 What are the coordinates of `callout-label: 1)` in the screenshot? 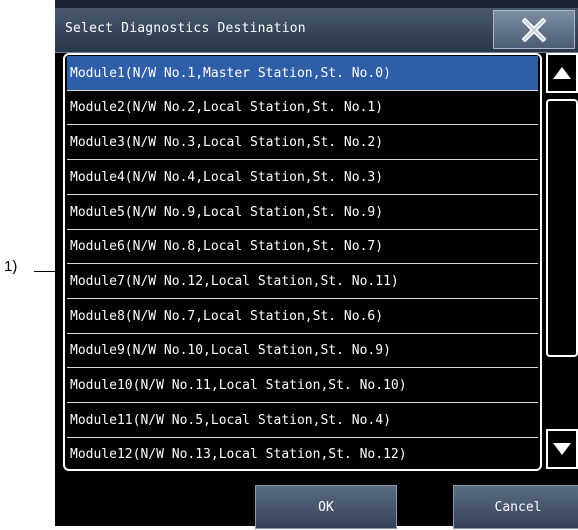 It's located at (11, 266).